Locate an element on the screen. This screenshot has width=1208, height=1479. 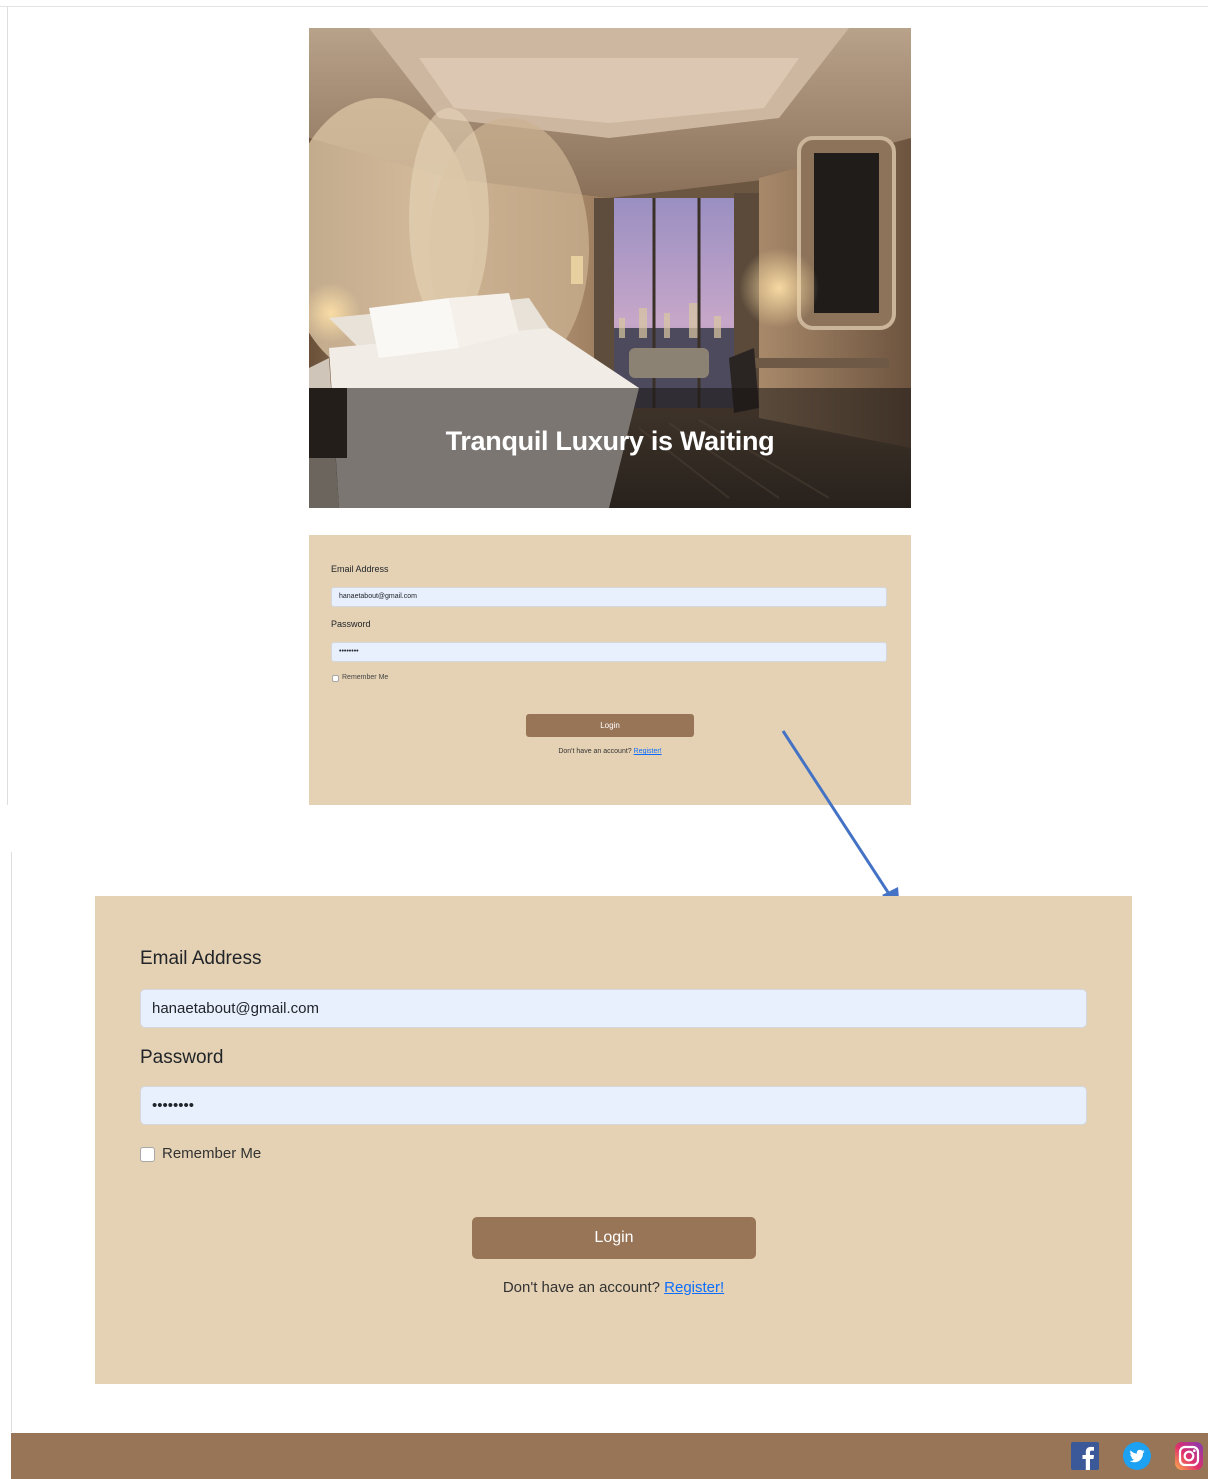
register-prompt: Don't have an account? Register! is located at coordinates (613, 1287).